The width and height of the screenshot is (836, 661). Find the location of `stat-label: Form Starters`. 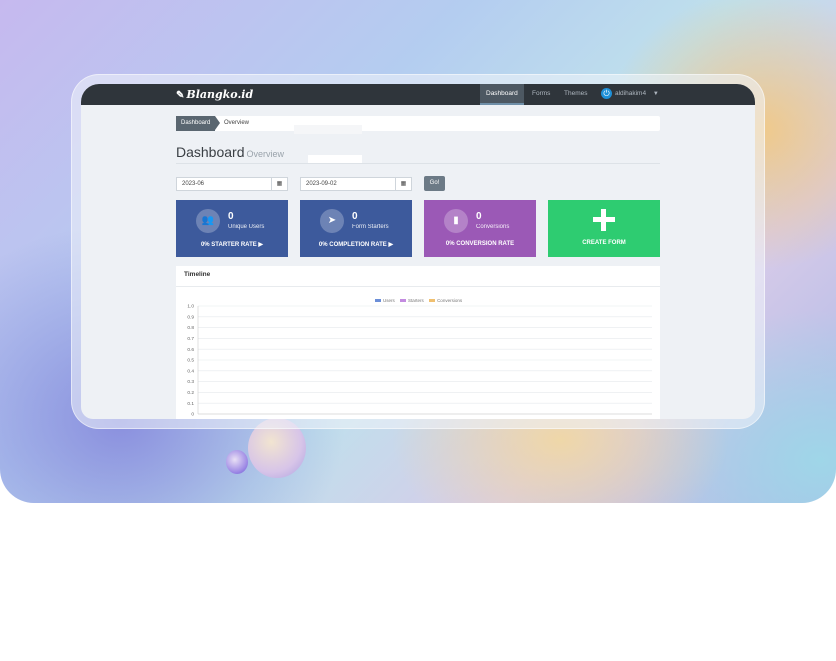

stat-label: Form Starters is located at coordinates (370, 227).